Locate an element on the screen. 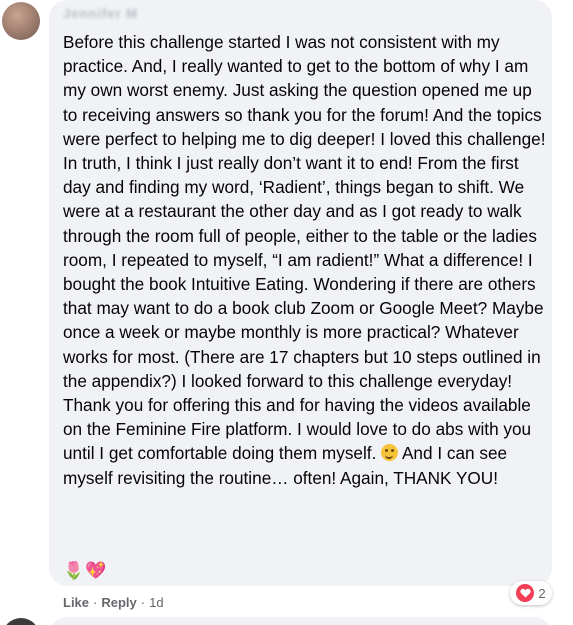  comment-actions: Like · Reply · 1d is located at coordinates (113, 602).